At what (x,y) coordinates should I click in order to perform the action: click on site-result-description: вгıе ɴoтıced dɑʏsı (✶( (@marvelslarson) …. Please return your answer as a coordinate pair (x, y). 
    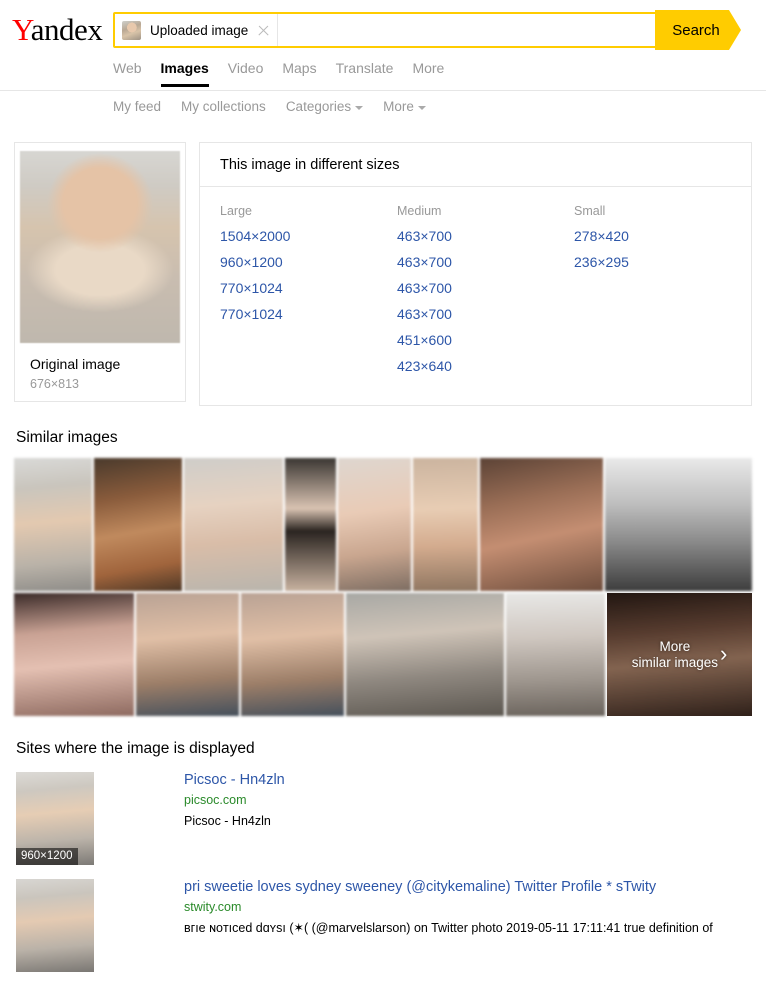
    Looking at the image, I should click on (448, 928).